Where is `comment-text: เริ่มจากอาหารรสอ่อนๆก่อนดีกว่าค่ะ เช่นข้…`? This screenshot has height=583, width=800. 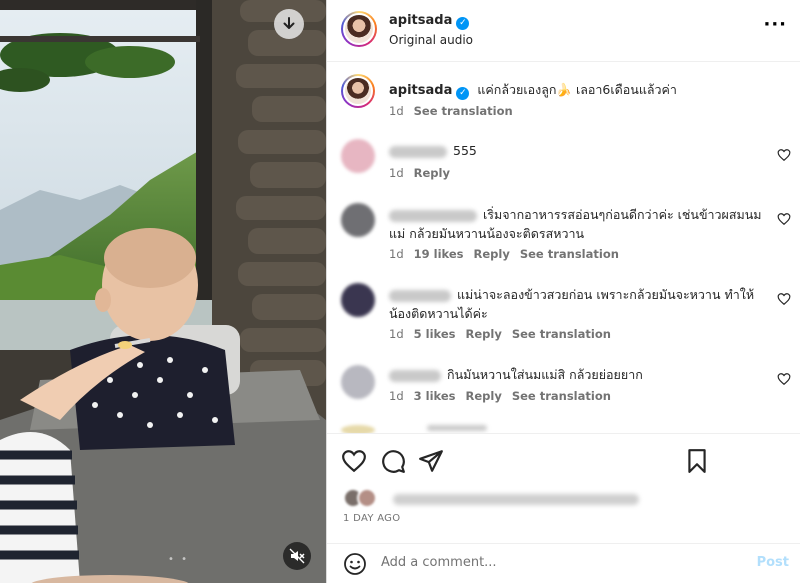 comment-text: เริ่มจากอาหารรสอ่อนๆก่อนดีกว่าค่ะ เช่นข้… is located at coordinates (576, 224).